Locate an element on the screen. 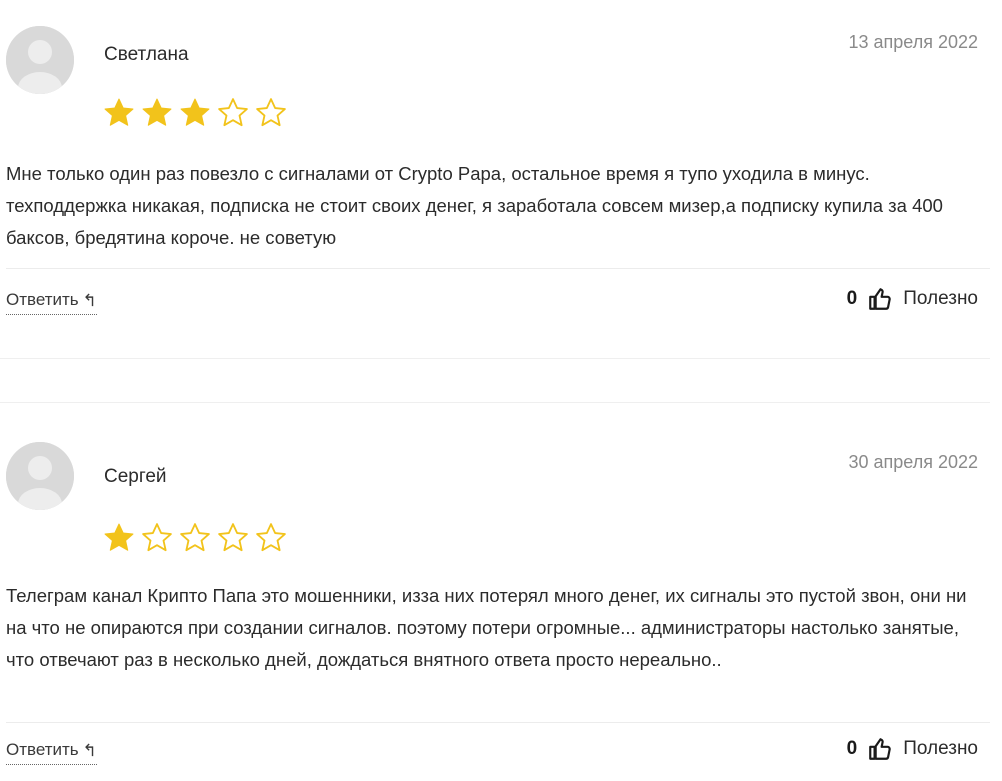 Image resolution: width=1002 pixels, height=781 pixels. review-author: Сергей is located at coordinates (135, 476).